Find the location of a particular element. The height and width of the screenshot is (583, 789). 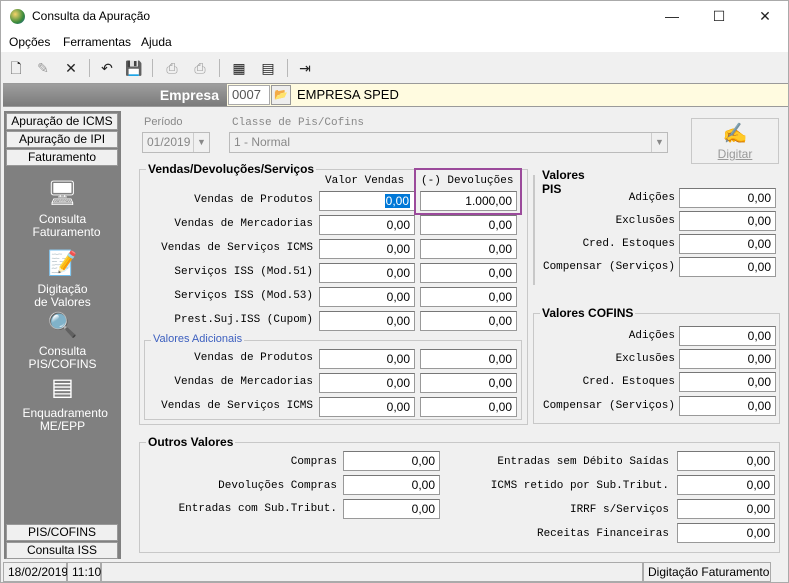

devolucoes-compras-input: 0,00 is located at coordinates (391, 485).